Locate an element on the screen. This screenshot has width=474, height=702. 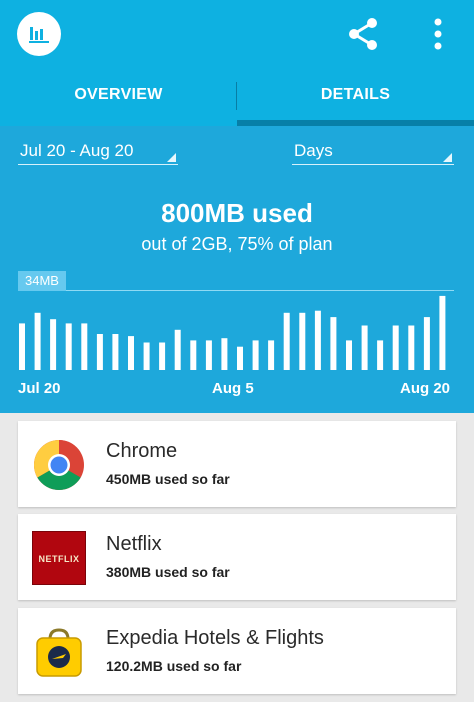
chrome-icon is located at coordinates (59, 465).